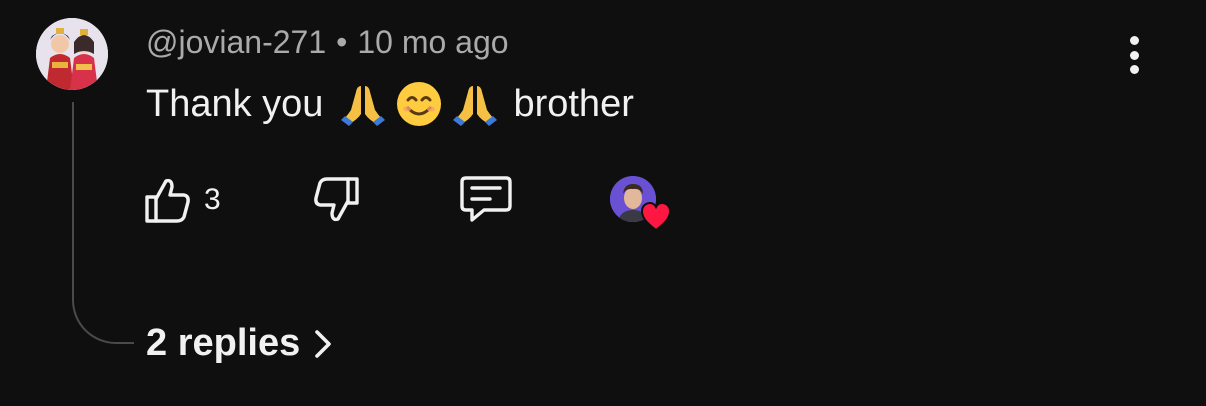  I want to click on like-button: 3, so click(182, 200).